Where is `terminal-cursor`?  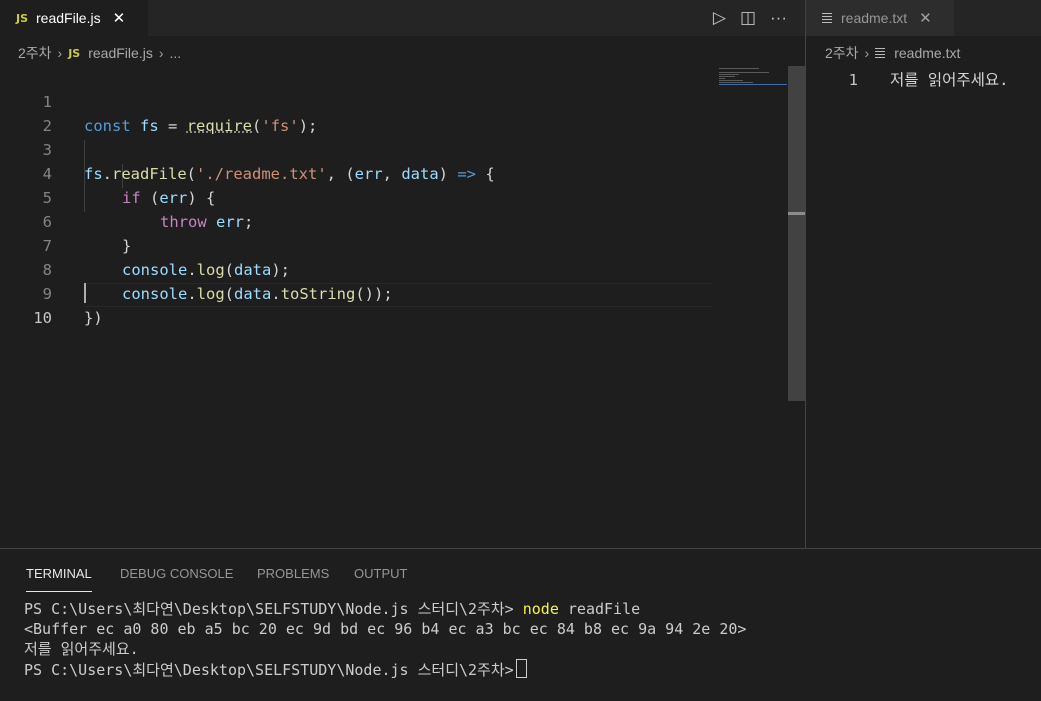
terminal-cursor is located at coordinates (521, 668).